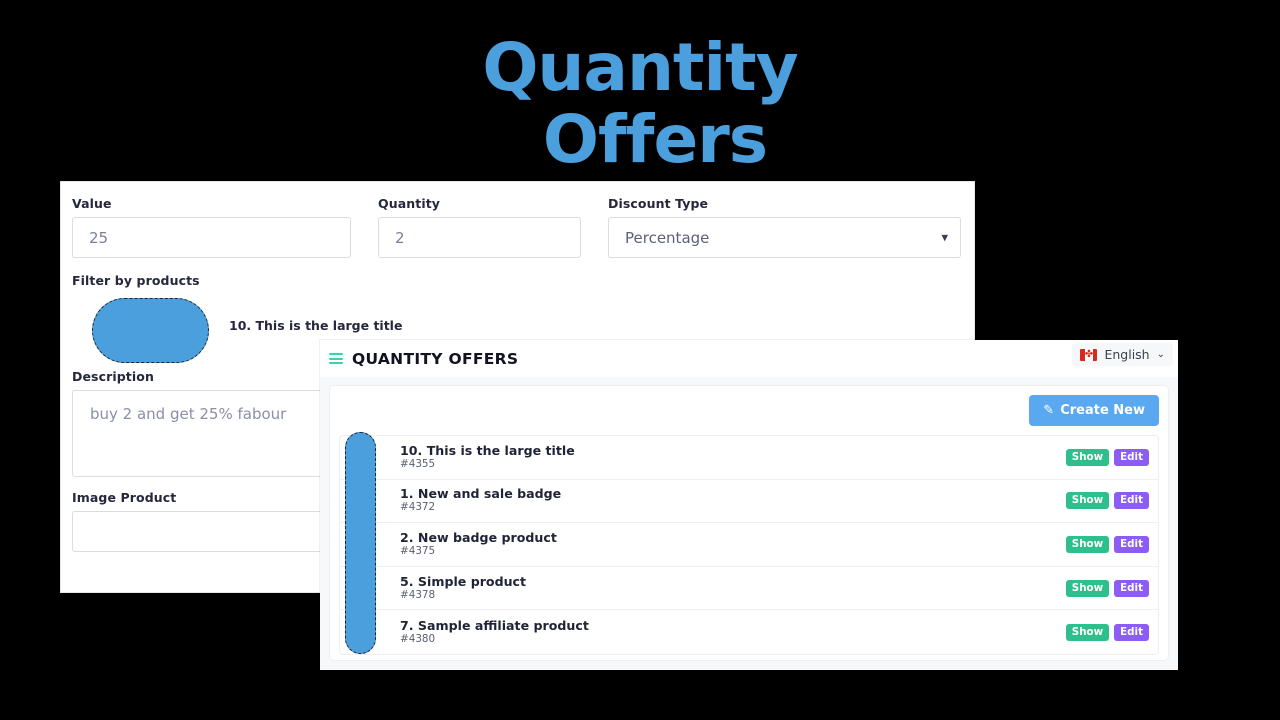 This screenshot has width=1280, height=720. Describe the element at coordinates (733, 587) in the screenshot. I see `offer-texts: 5. Simple product #4378` at that location.